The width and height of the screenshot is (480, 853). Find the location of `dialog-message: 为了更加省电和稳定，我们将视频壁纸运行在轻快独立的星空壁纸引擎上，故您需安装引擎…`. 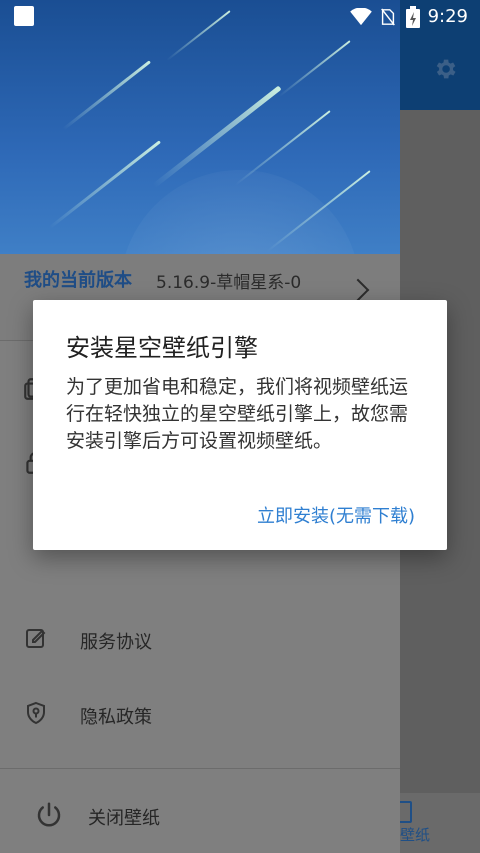

dialog-message: 为了更加省电和稳定，我们将视频壁纸运行在轻快独立的星空壁纸引擎上，故您需安装引擎… is located at coordinates (237, 414).